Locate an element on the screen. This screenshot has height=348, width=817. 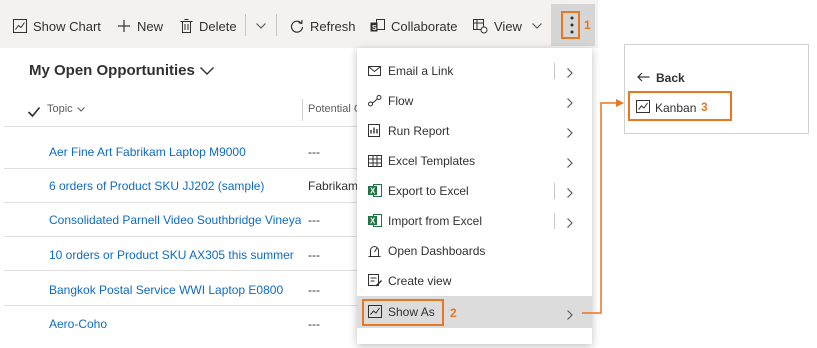
highlight-kanban is located at coordinates (680, 106).